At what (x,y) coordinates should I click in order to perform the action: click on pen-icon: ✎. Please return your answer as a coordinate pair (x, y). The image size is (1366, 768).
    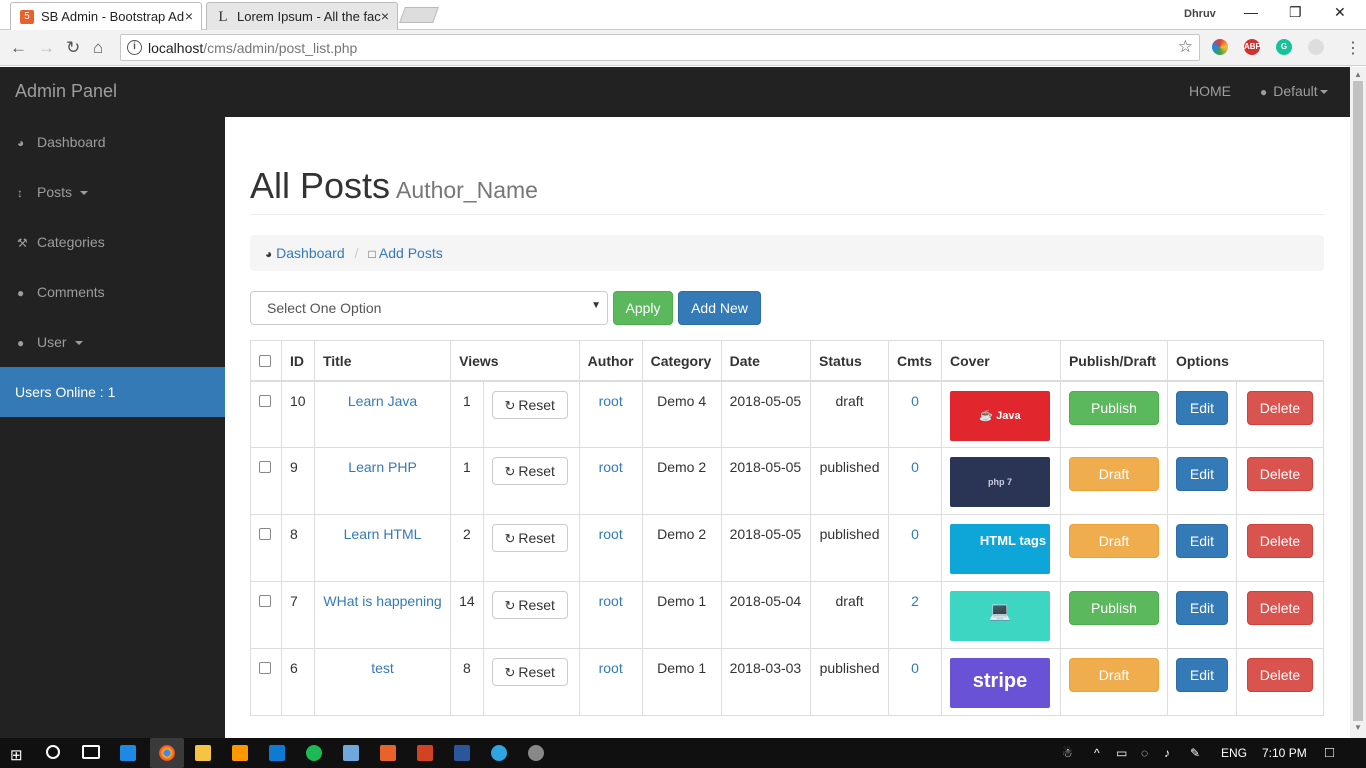
    Looking at the image, I should click on (1195, 753).